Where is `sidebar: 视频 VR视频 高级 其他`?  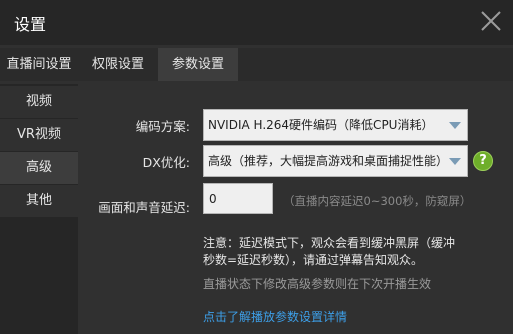
sidebar: 视频 VR视频 高级 其他 is located at coordinates (39, 209).